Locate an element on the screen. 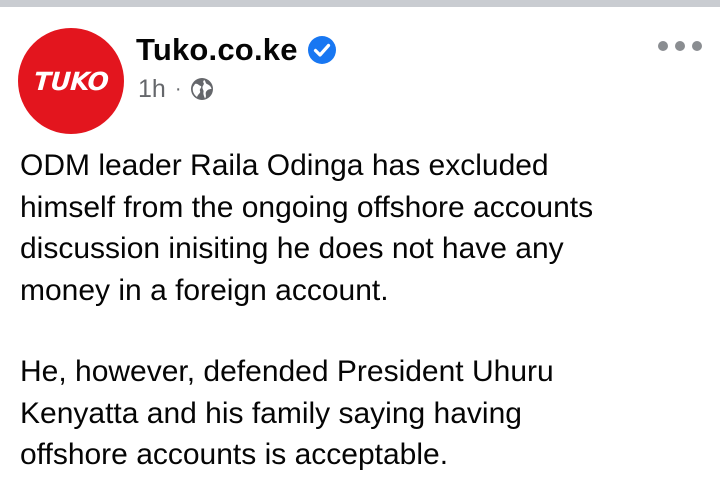  page-name-row: Tuko.co.ke is located at coordinates (236, 50).